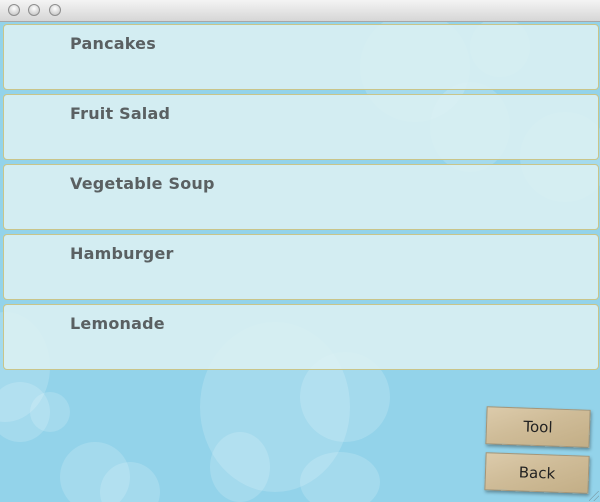  What do you see at coordinates (14, 10) in the screenshot?
I see `close-window-button` at bounding box center [14, 10].